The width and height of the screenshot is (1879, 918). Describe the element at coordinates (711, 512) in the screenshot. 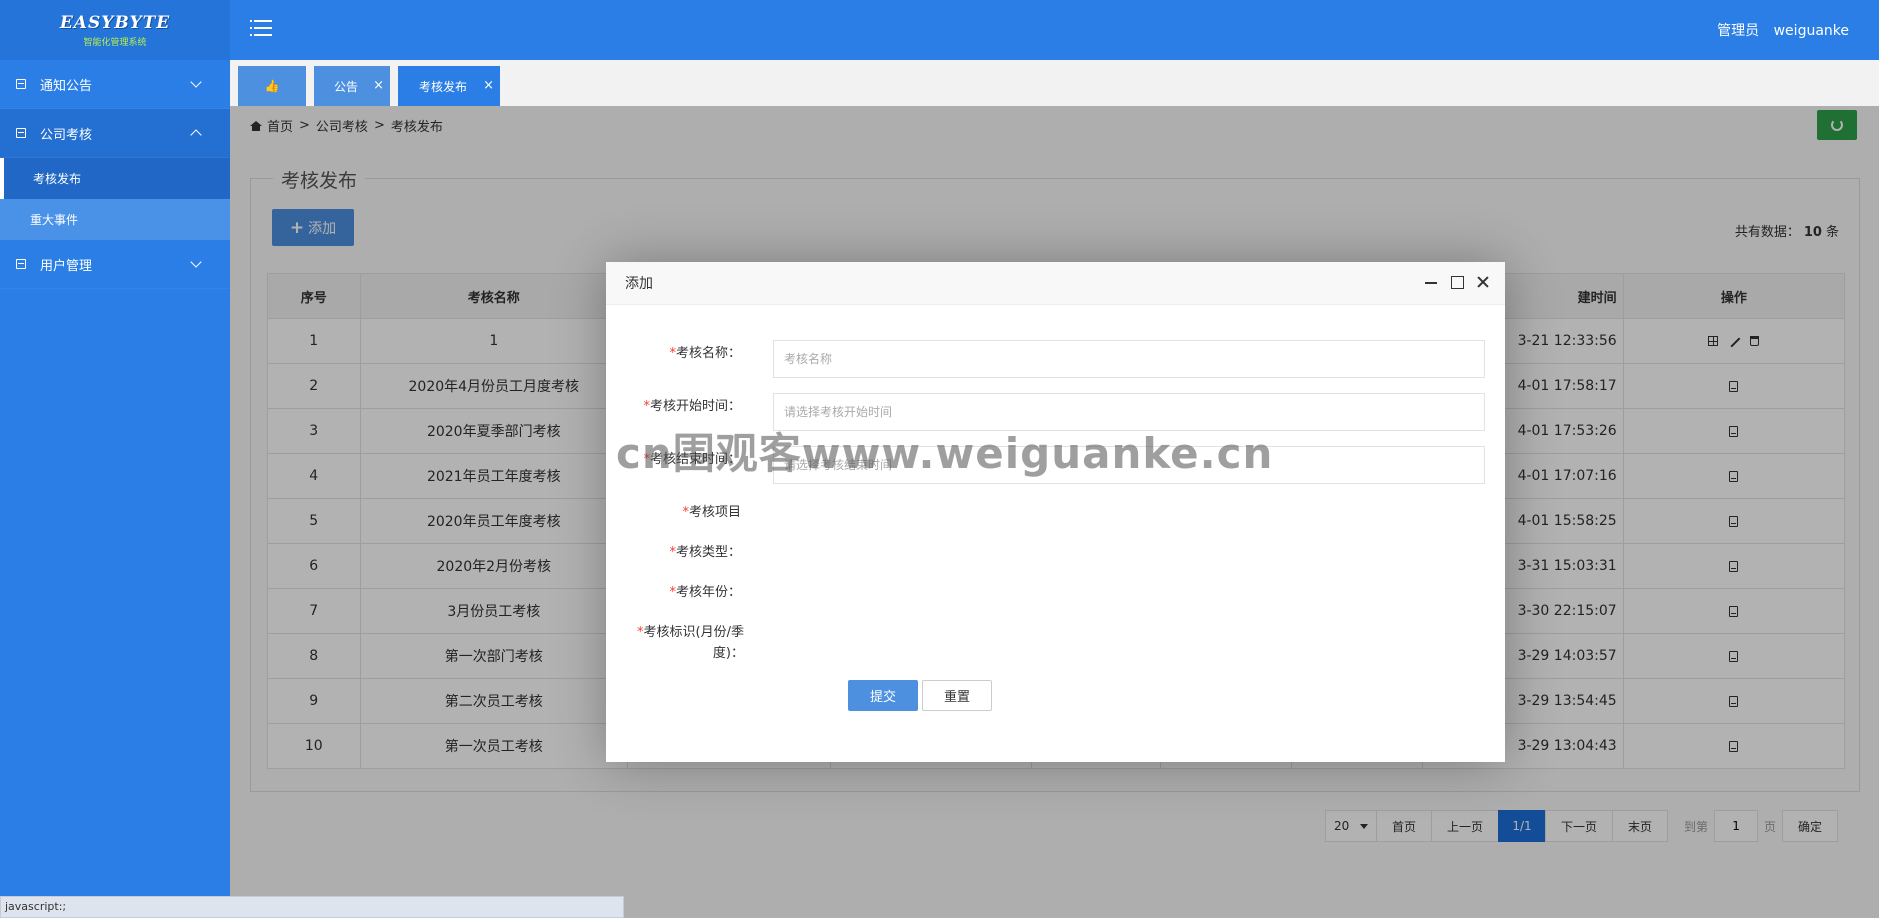

I see `field-label: *考核项目` at that location.